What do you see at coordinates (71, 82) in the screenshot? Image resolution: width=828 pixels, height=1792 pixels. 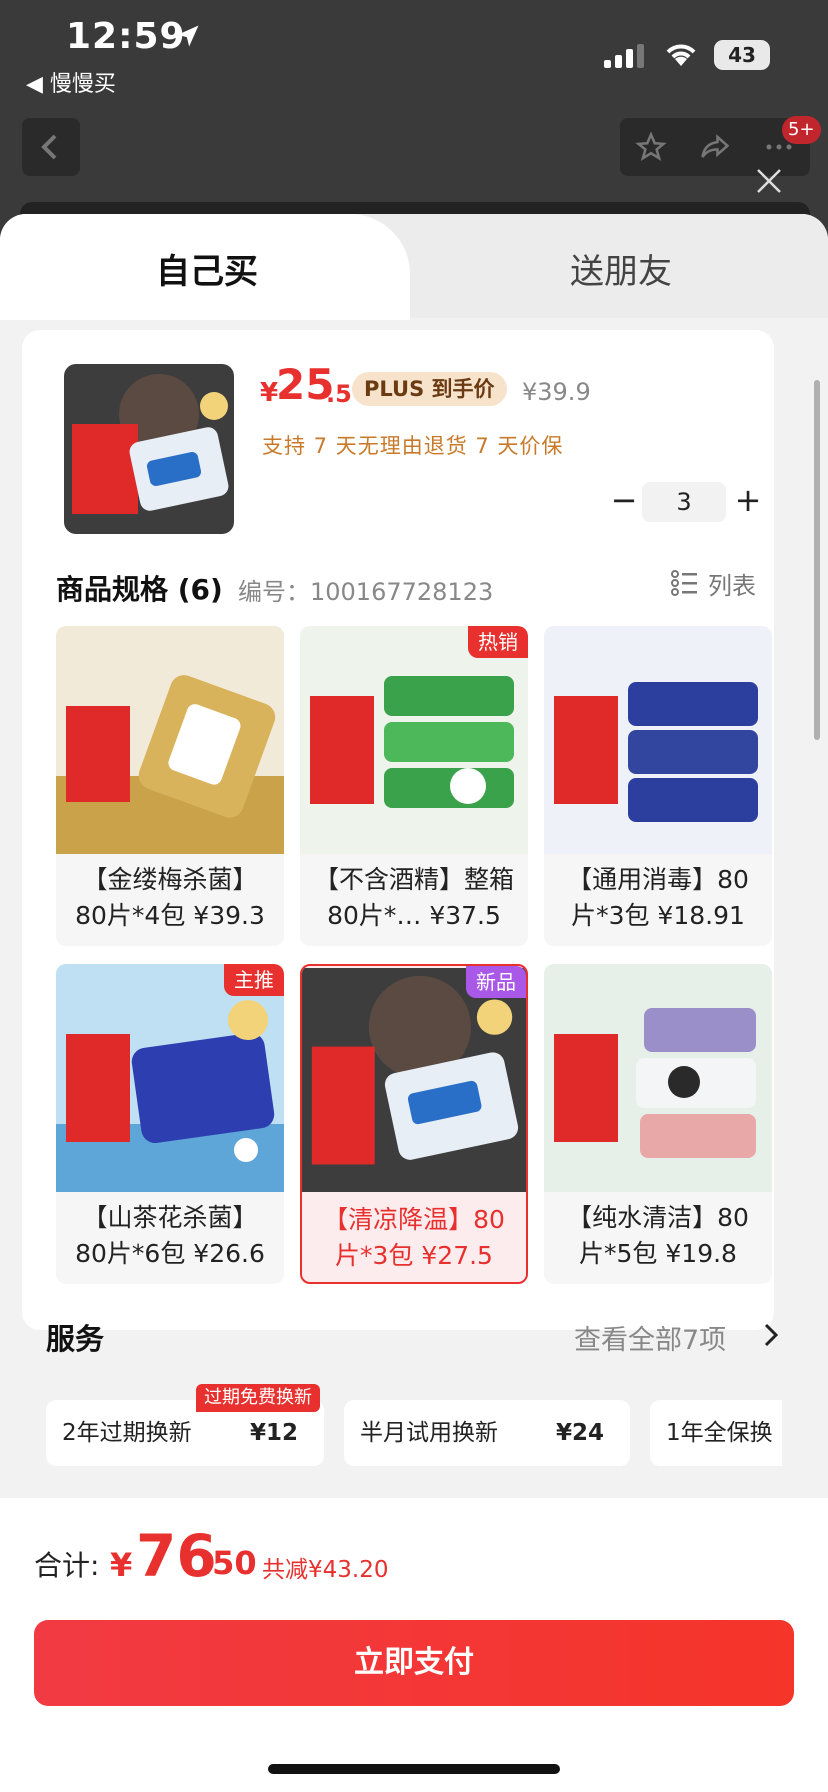 I see `back-to-app-link: ◀ 慢慢买` at bounding box center [71, 82].